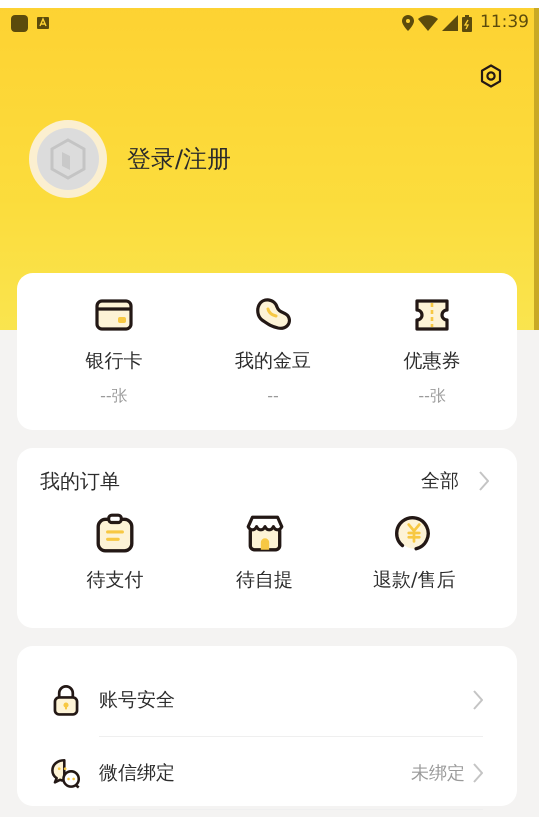 This screenshot has height=817, width=539. Describe the element at coordinates (264, 580) in the screenshot. I see `order-status-label: 待自提` at that location.